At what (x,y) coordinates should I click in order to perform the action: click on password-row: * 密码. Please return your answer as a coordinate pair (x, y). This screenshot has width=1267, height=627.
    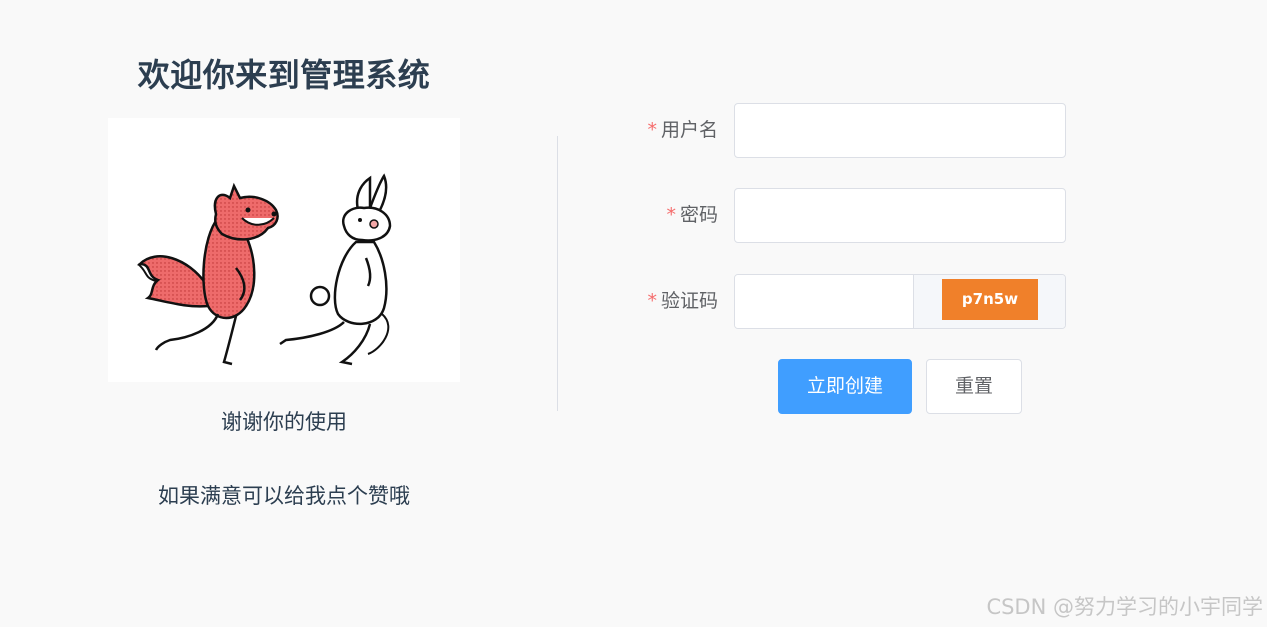
    Looking at the image, I should click on (833, 215).